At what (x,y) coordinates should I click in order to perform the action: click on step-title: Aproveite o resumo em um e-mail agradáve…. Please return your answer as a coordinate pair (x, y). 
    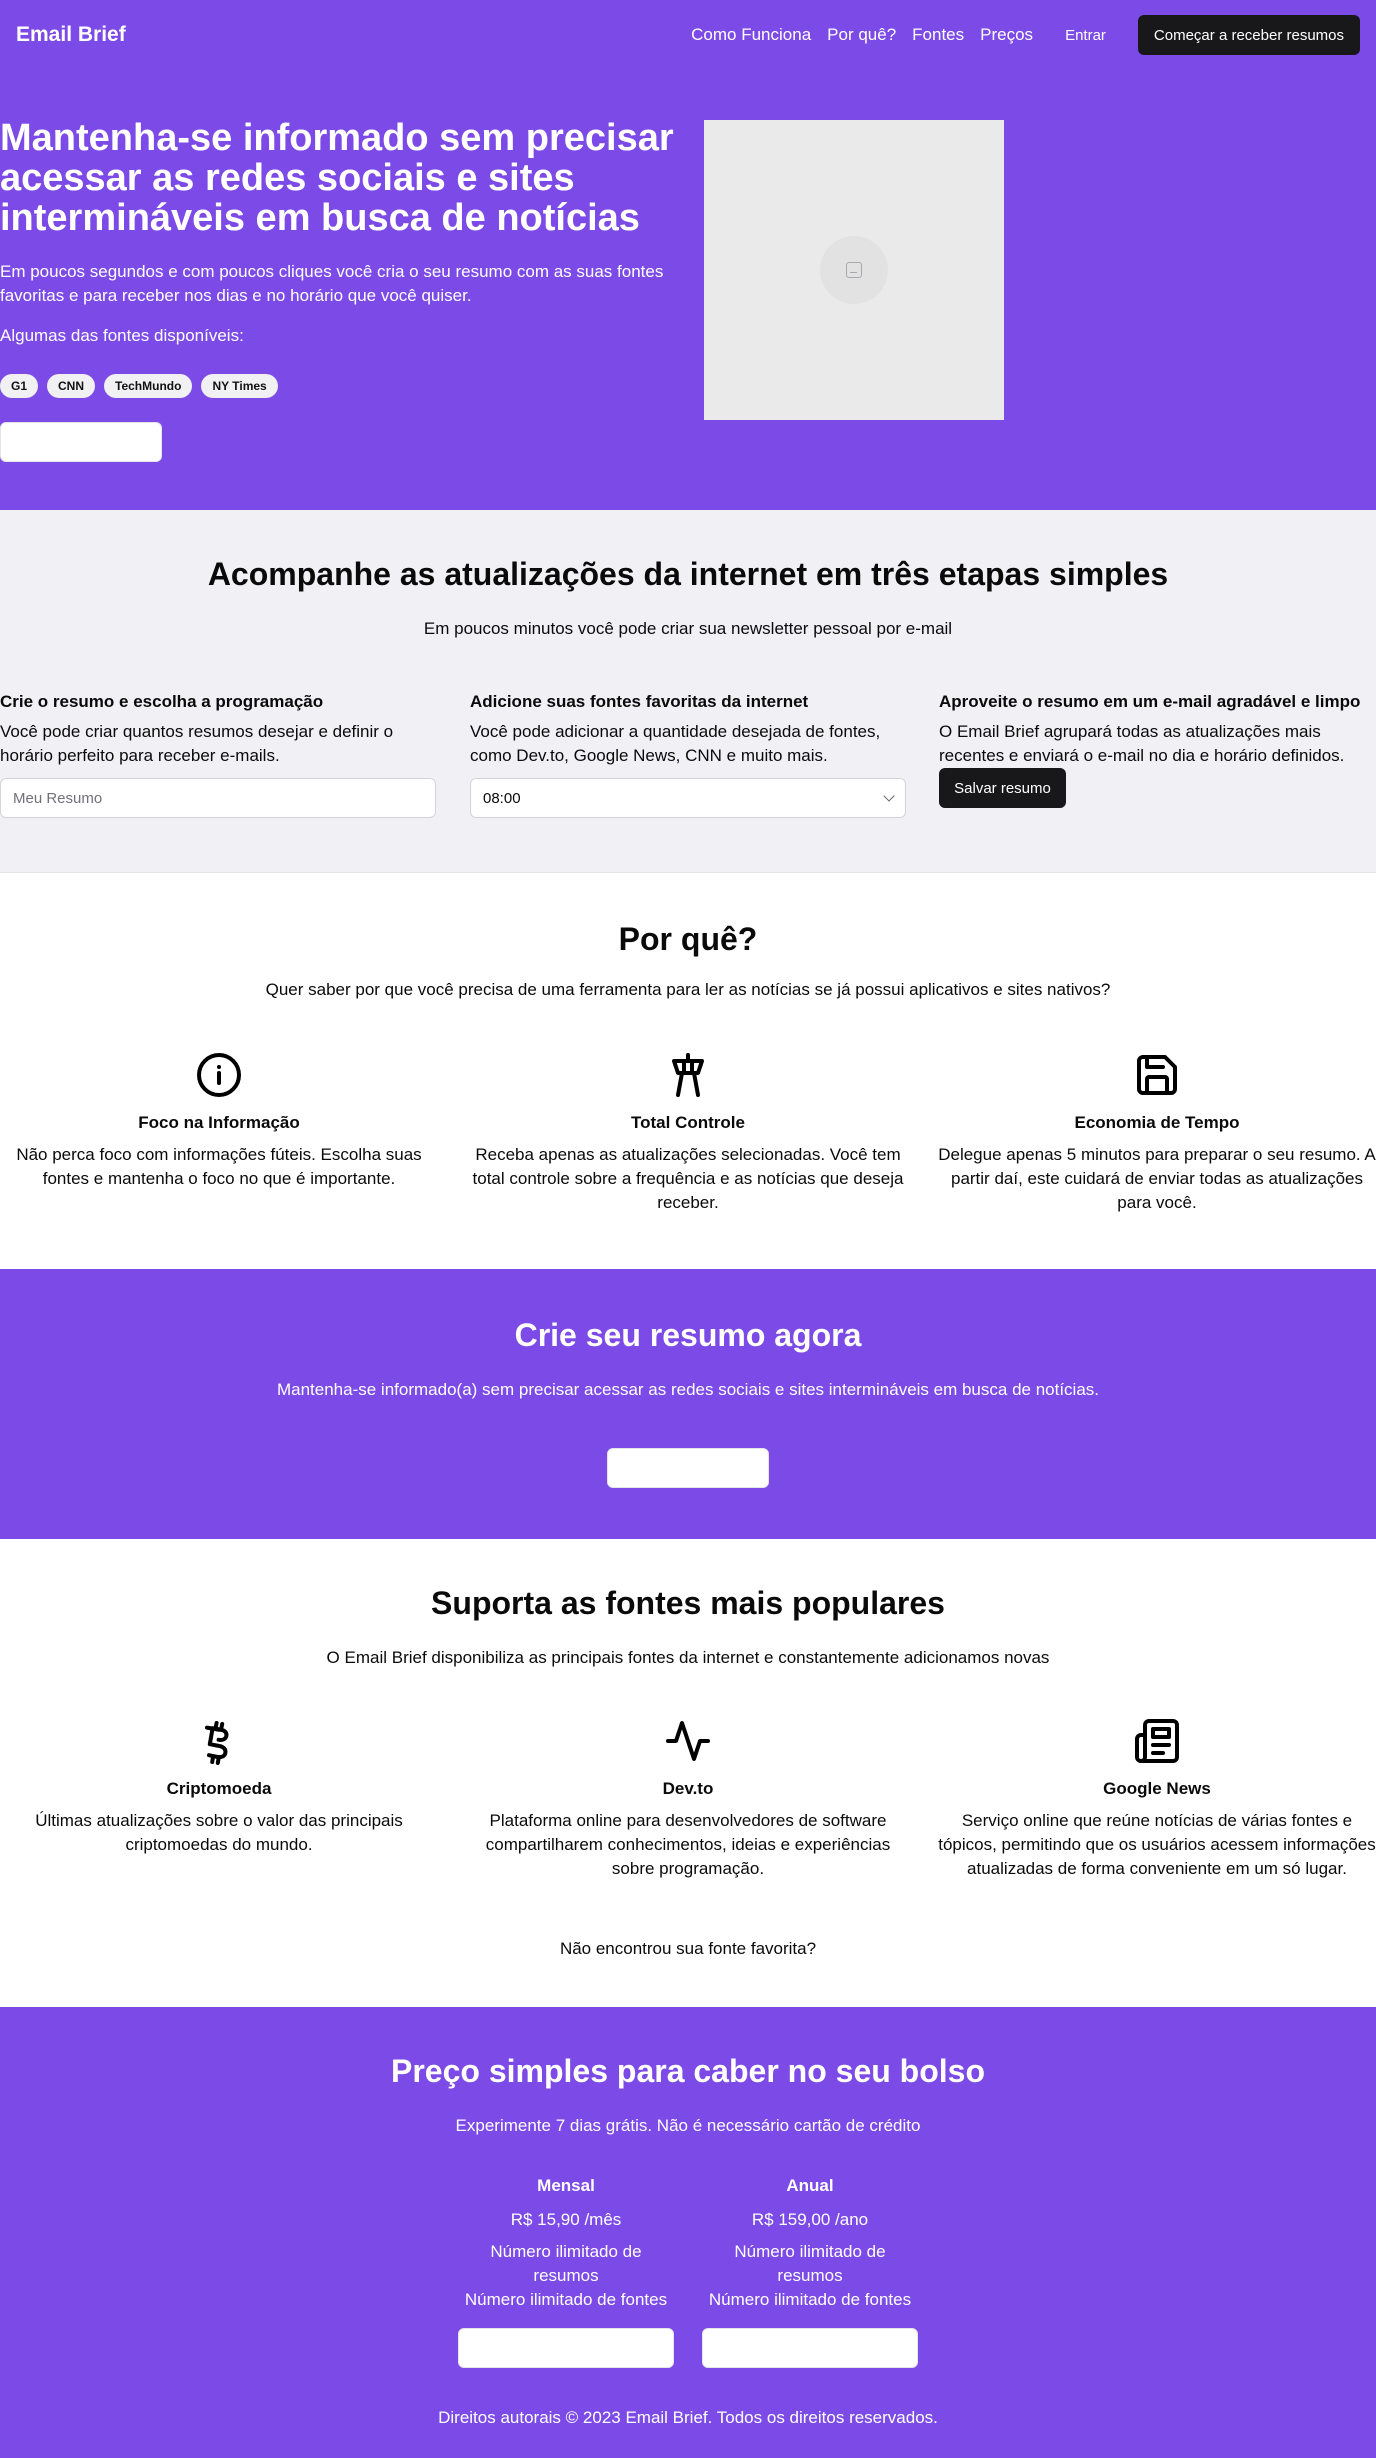
    Looking at the image, I should click on (1150, 701).